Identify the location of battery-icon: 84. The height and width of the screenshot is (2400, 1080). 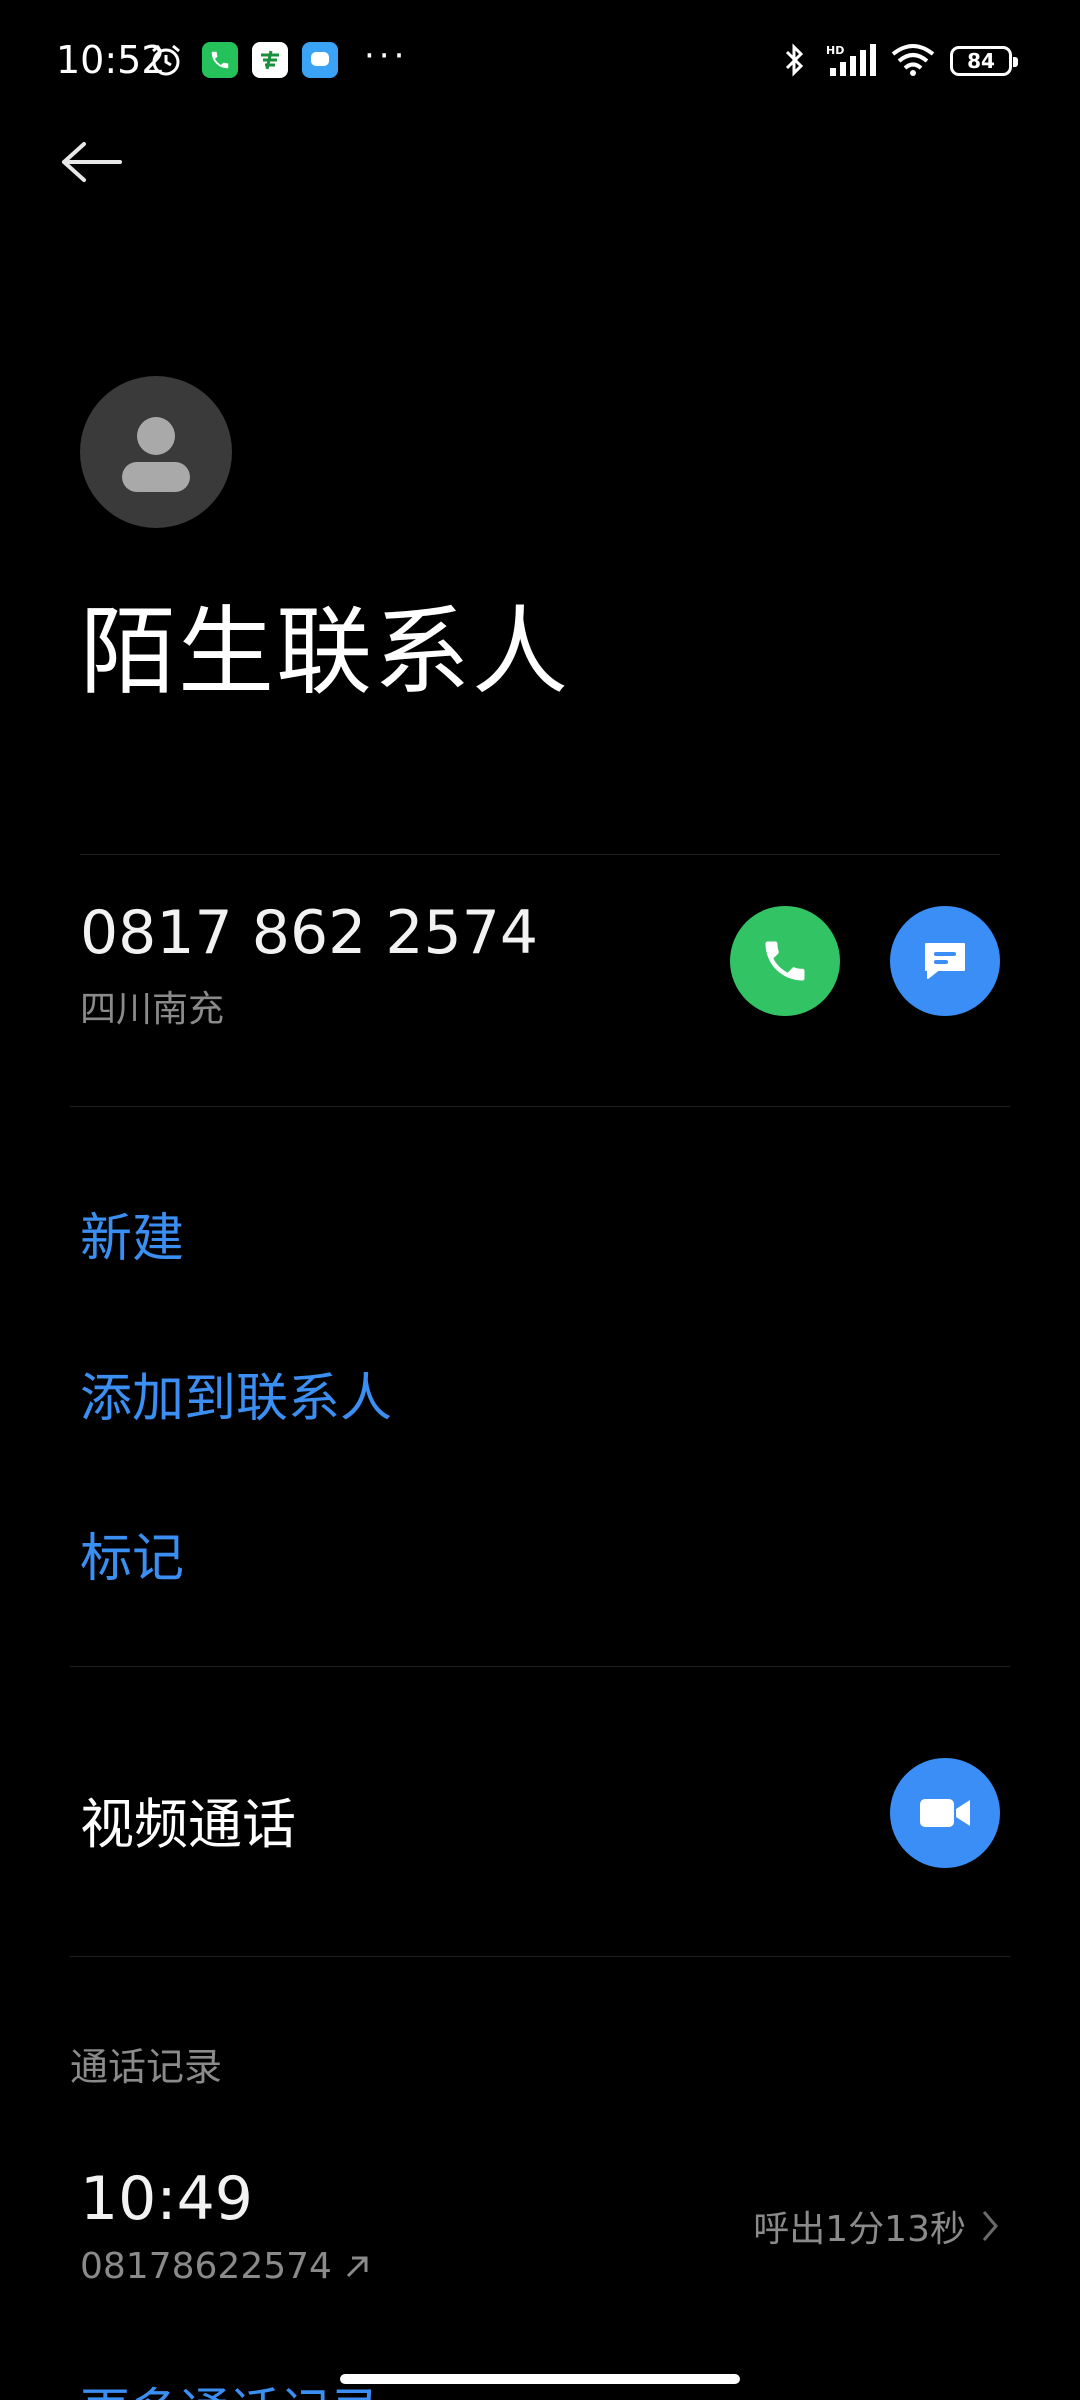
(984, 61).